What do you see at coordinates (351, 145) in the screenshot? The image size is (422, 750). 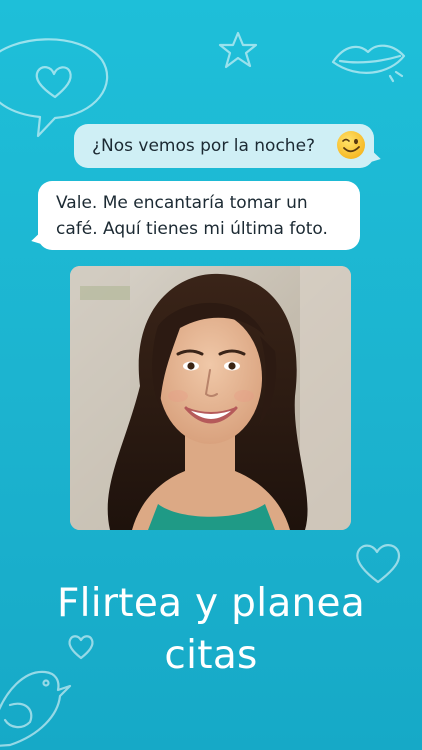 I see `wink-emoji-icon` at bounding box center [351, 145].